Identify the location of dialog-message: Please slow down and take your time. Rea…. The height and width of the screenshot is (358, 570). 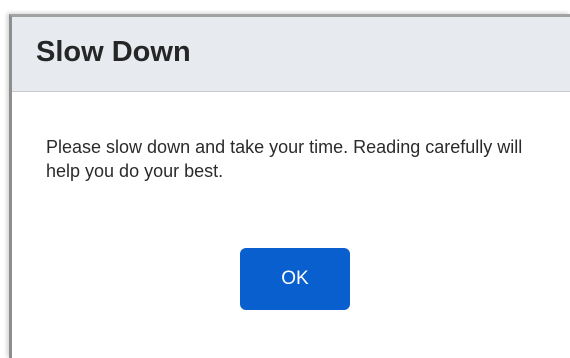
(284, 159).